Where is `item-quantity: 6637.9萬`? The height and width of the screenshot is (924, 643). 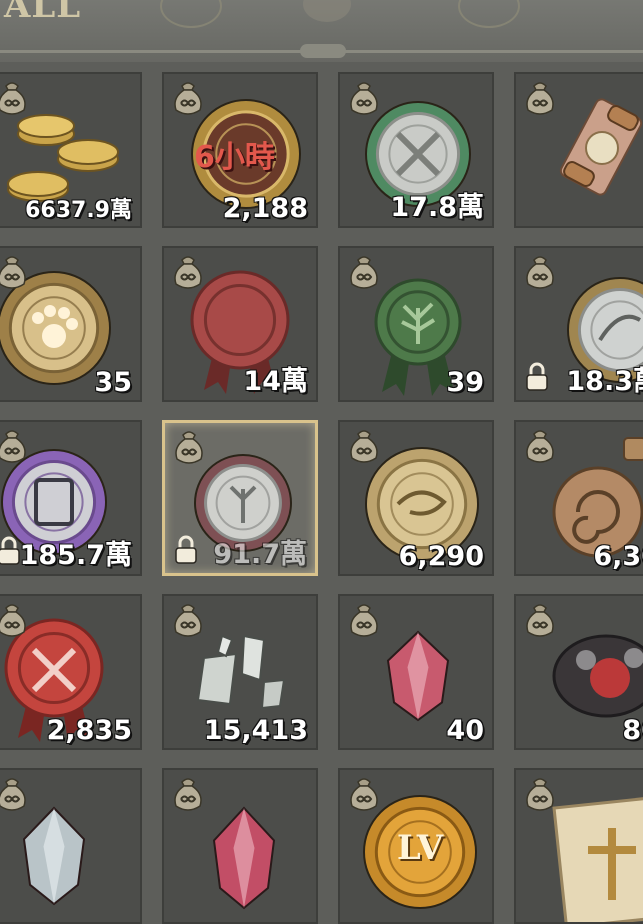 item-quantity: 6637.9萬 is located at coordinates (78, 210).